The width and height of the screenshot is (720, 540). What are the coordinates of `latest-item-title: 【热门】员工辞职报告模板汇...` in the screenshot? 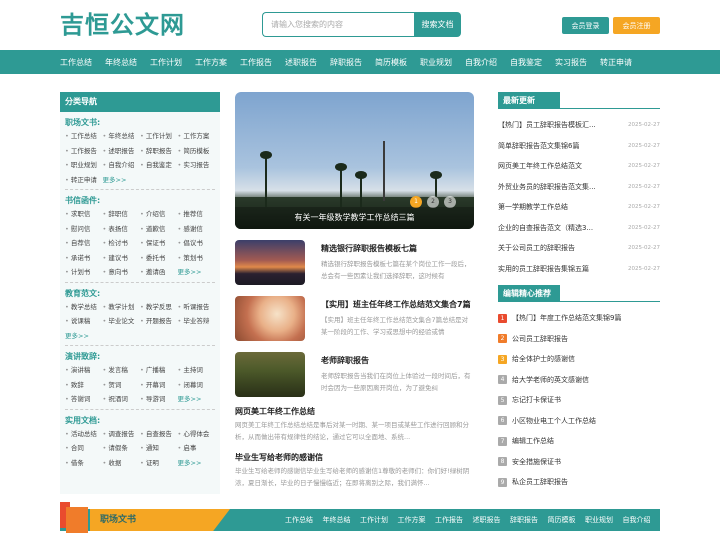 It's located at (554, 125).